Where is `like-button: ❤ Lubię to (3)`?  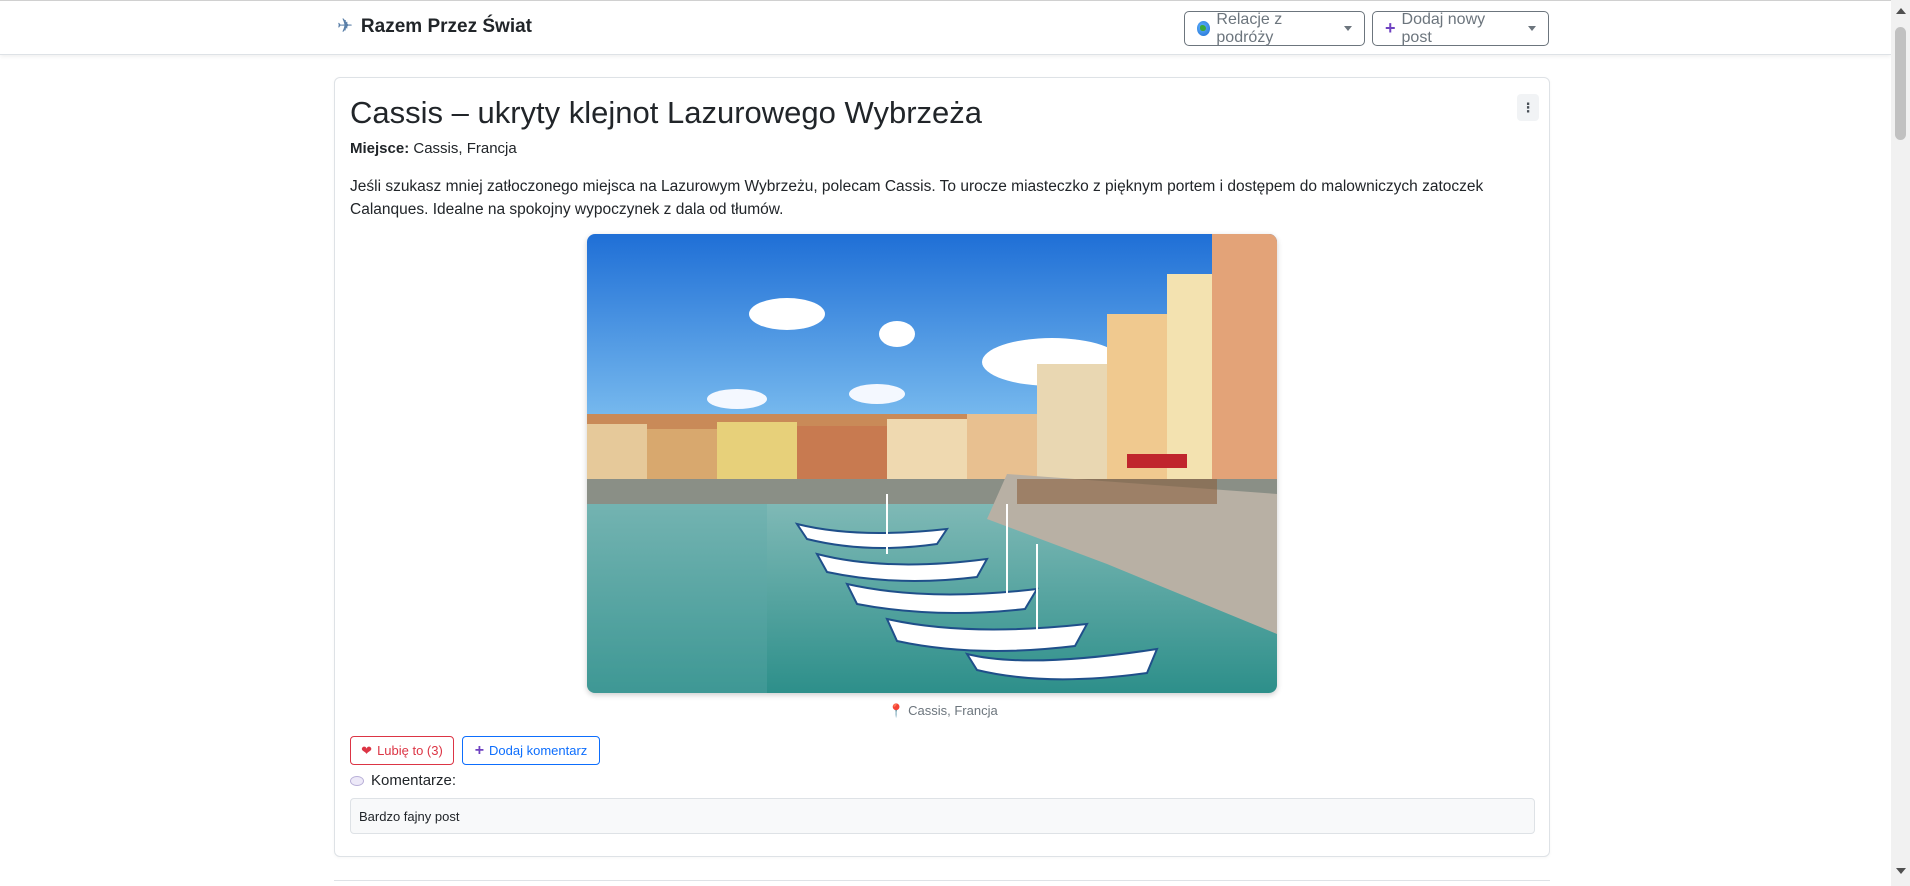
like-button: ❤ Lubię to (3) is located at coordinates (402, 750).